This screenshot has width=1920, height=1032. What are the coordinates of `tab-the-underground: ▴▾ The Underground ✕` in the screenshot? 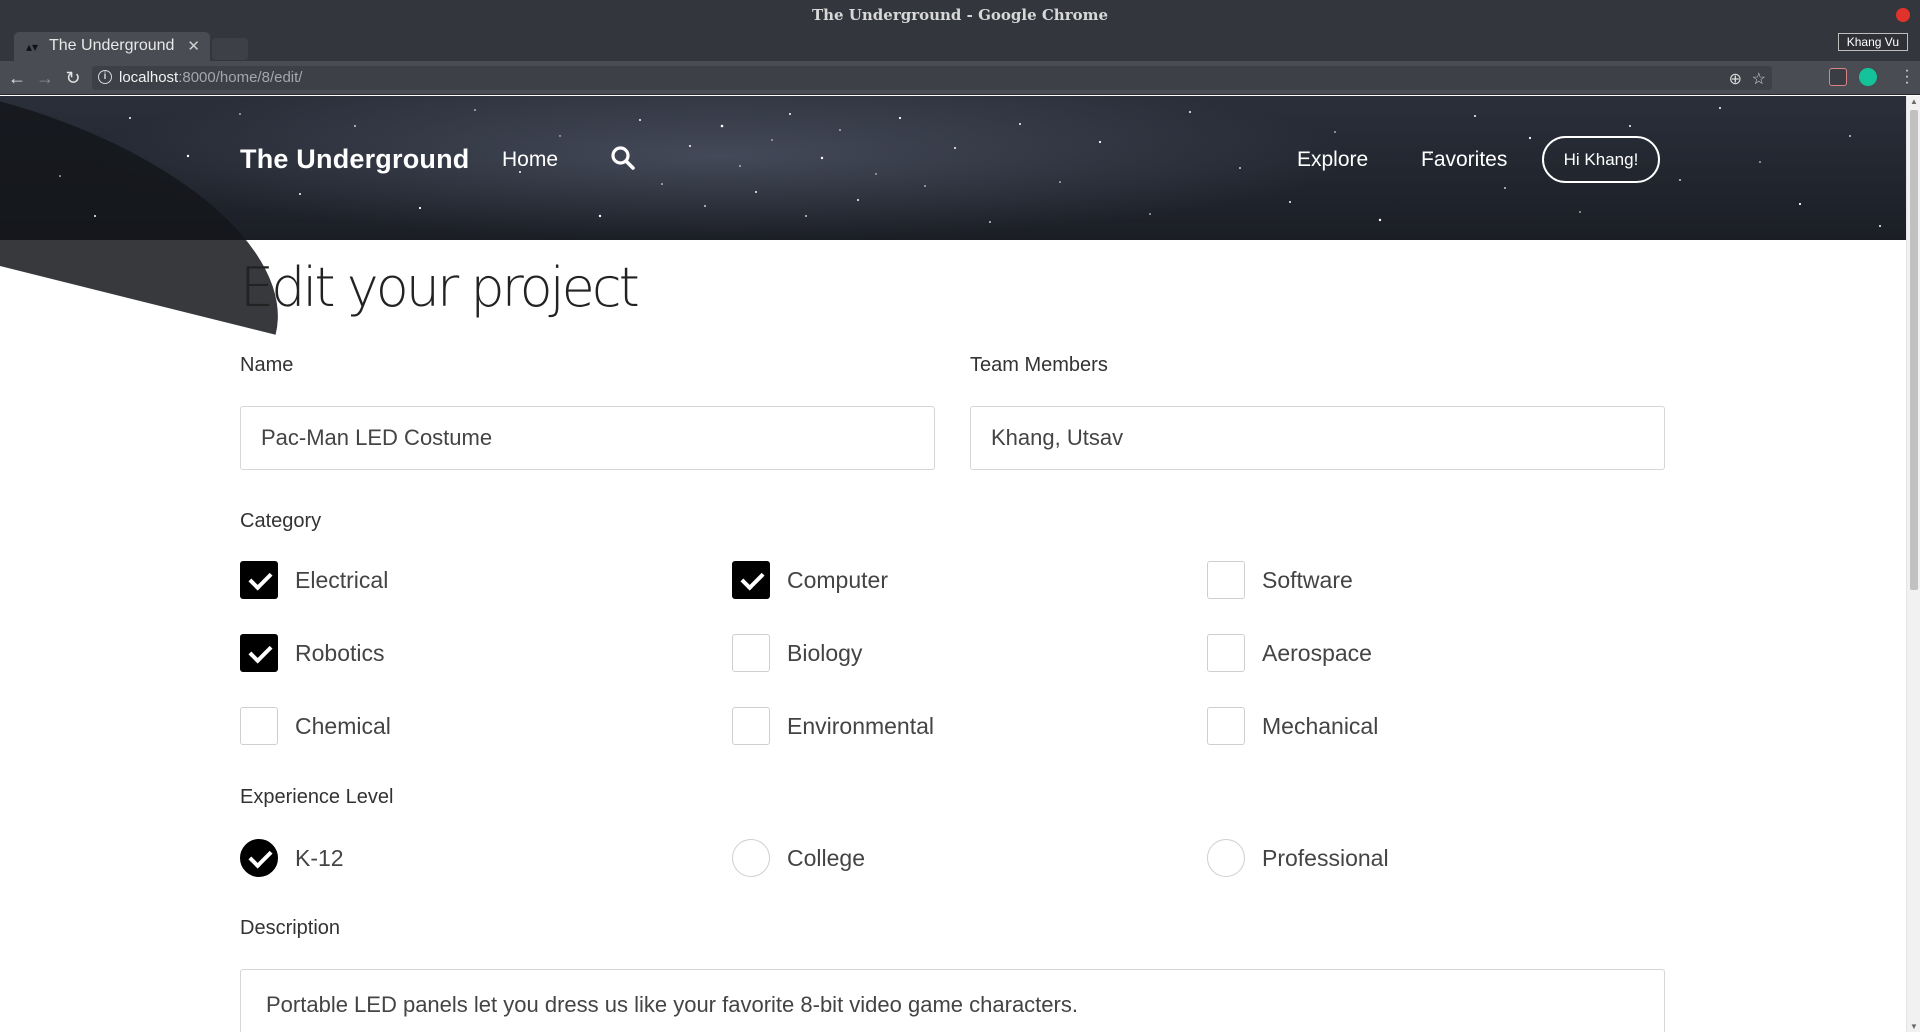 It's located at (112, 46).